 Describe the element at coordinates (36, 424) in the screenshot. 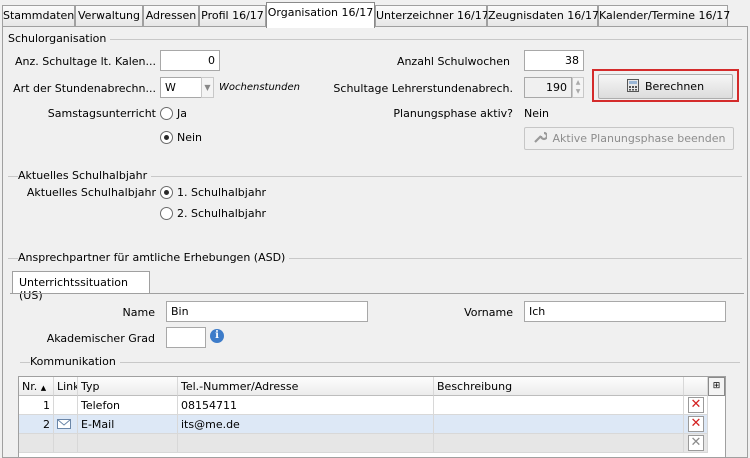

I see `table-cell-nr: 2` at that location.